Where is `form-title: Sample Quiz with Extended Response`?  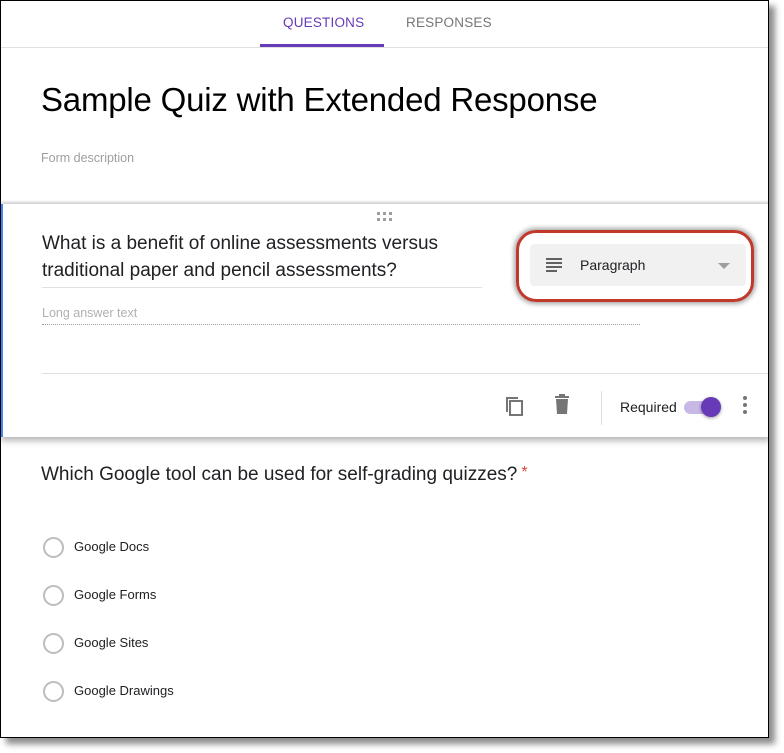 form-title: Sample Quiz with Extended Response is located at coordinates (319, 100).